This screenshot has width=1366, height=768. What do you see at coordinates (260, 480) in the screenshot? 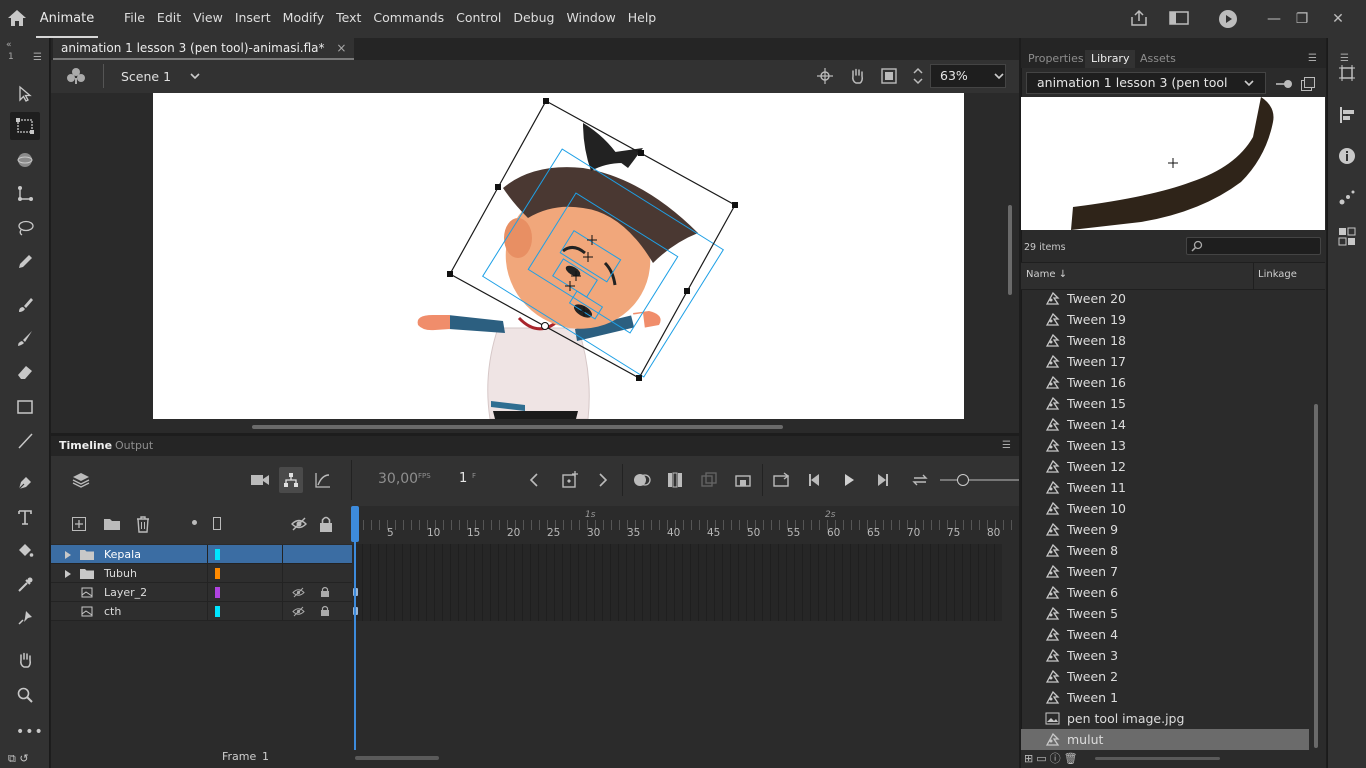
I see `camera-icon` at bounding box center [260, 480].